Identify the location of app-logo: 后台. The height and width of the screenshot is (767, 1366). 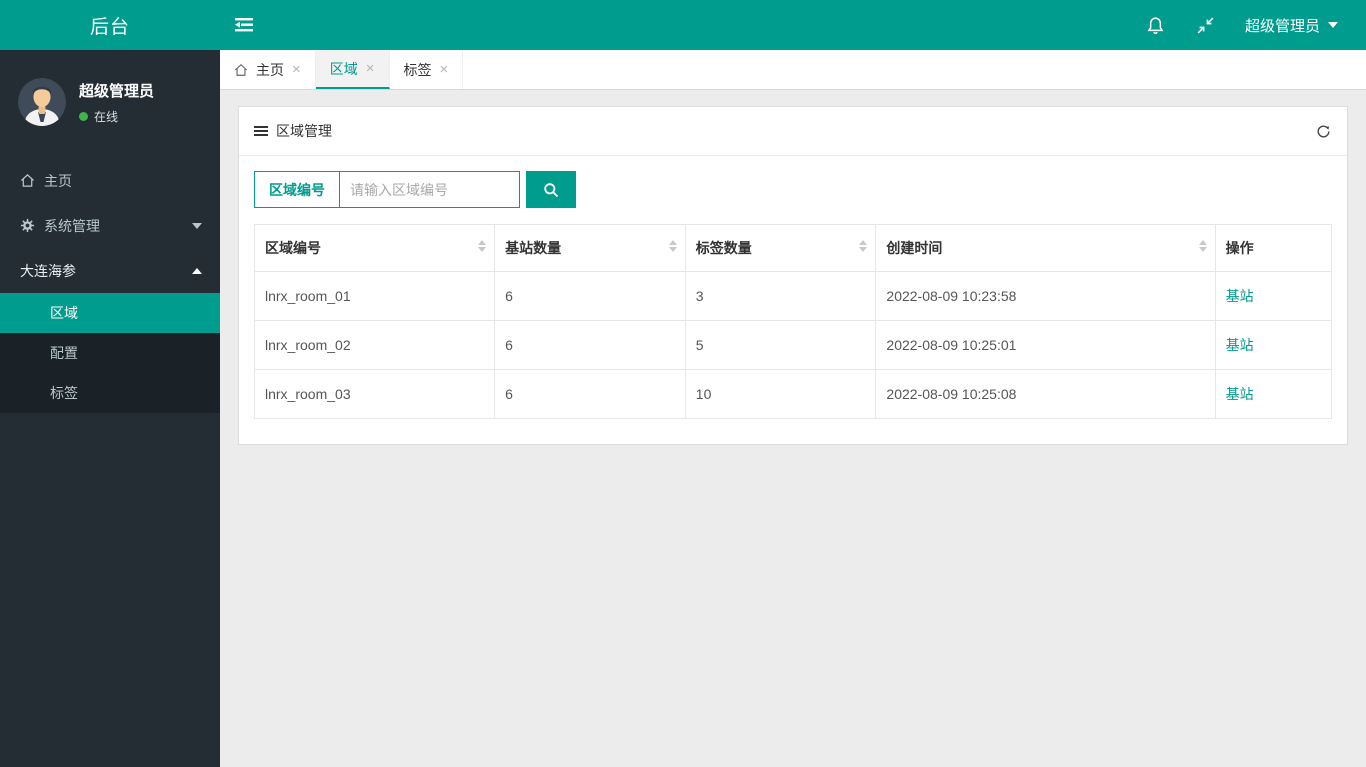
(110, 25).